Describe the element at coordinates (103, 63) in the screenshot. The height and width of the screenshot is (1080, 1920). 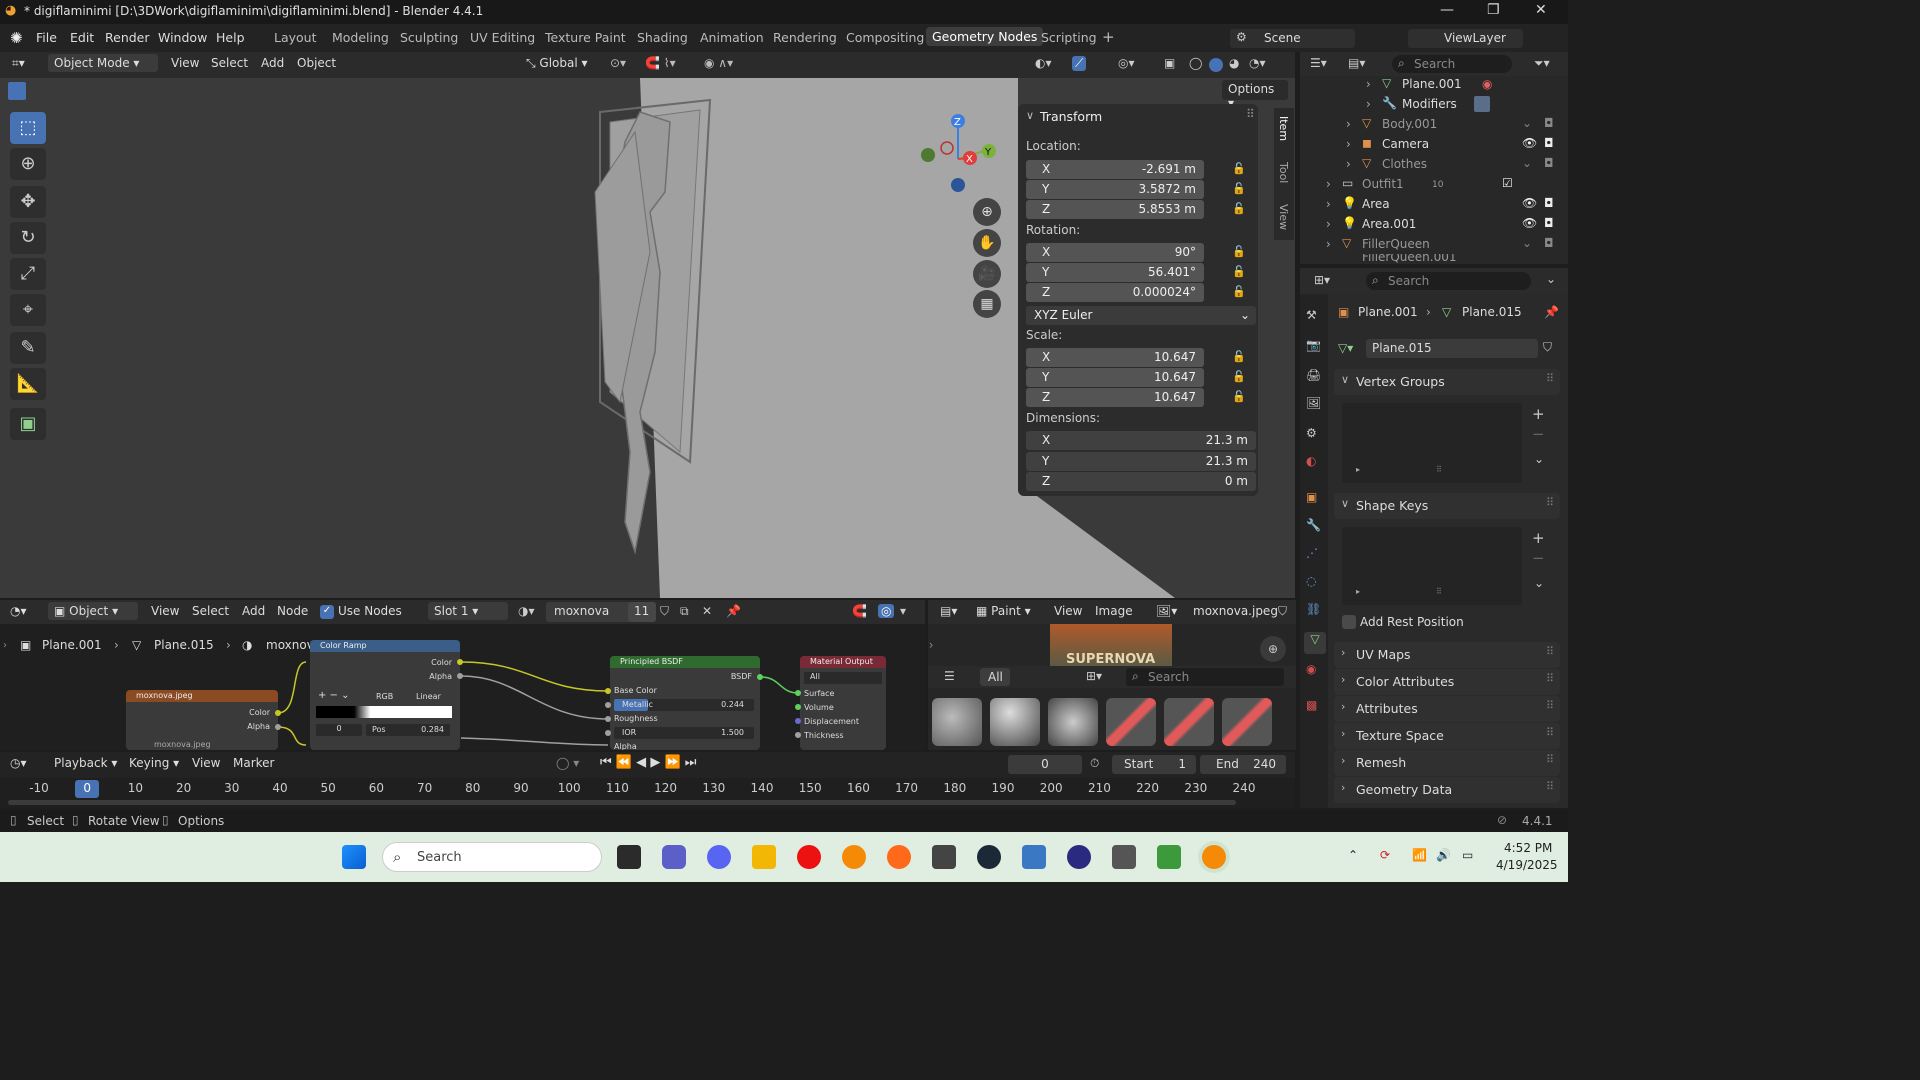
I see `mode-dropdown: Object Mode ▾` at that location.